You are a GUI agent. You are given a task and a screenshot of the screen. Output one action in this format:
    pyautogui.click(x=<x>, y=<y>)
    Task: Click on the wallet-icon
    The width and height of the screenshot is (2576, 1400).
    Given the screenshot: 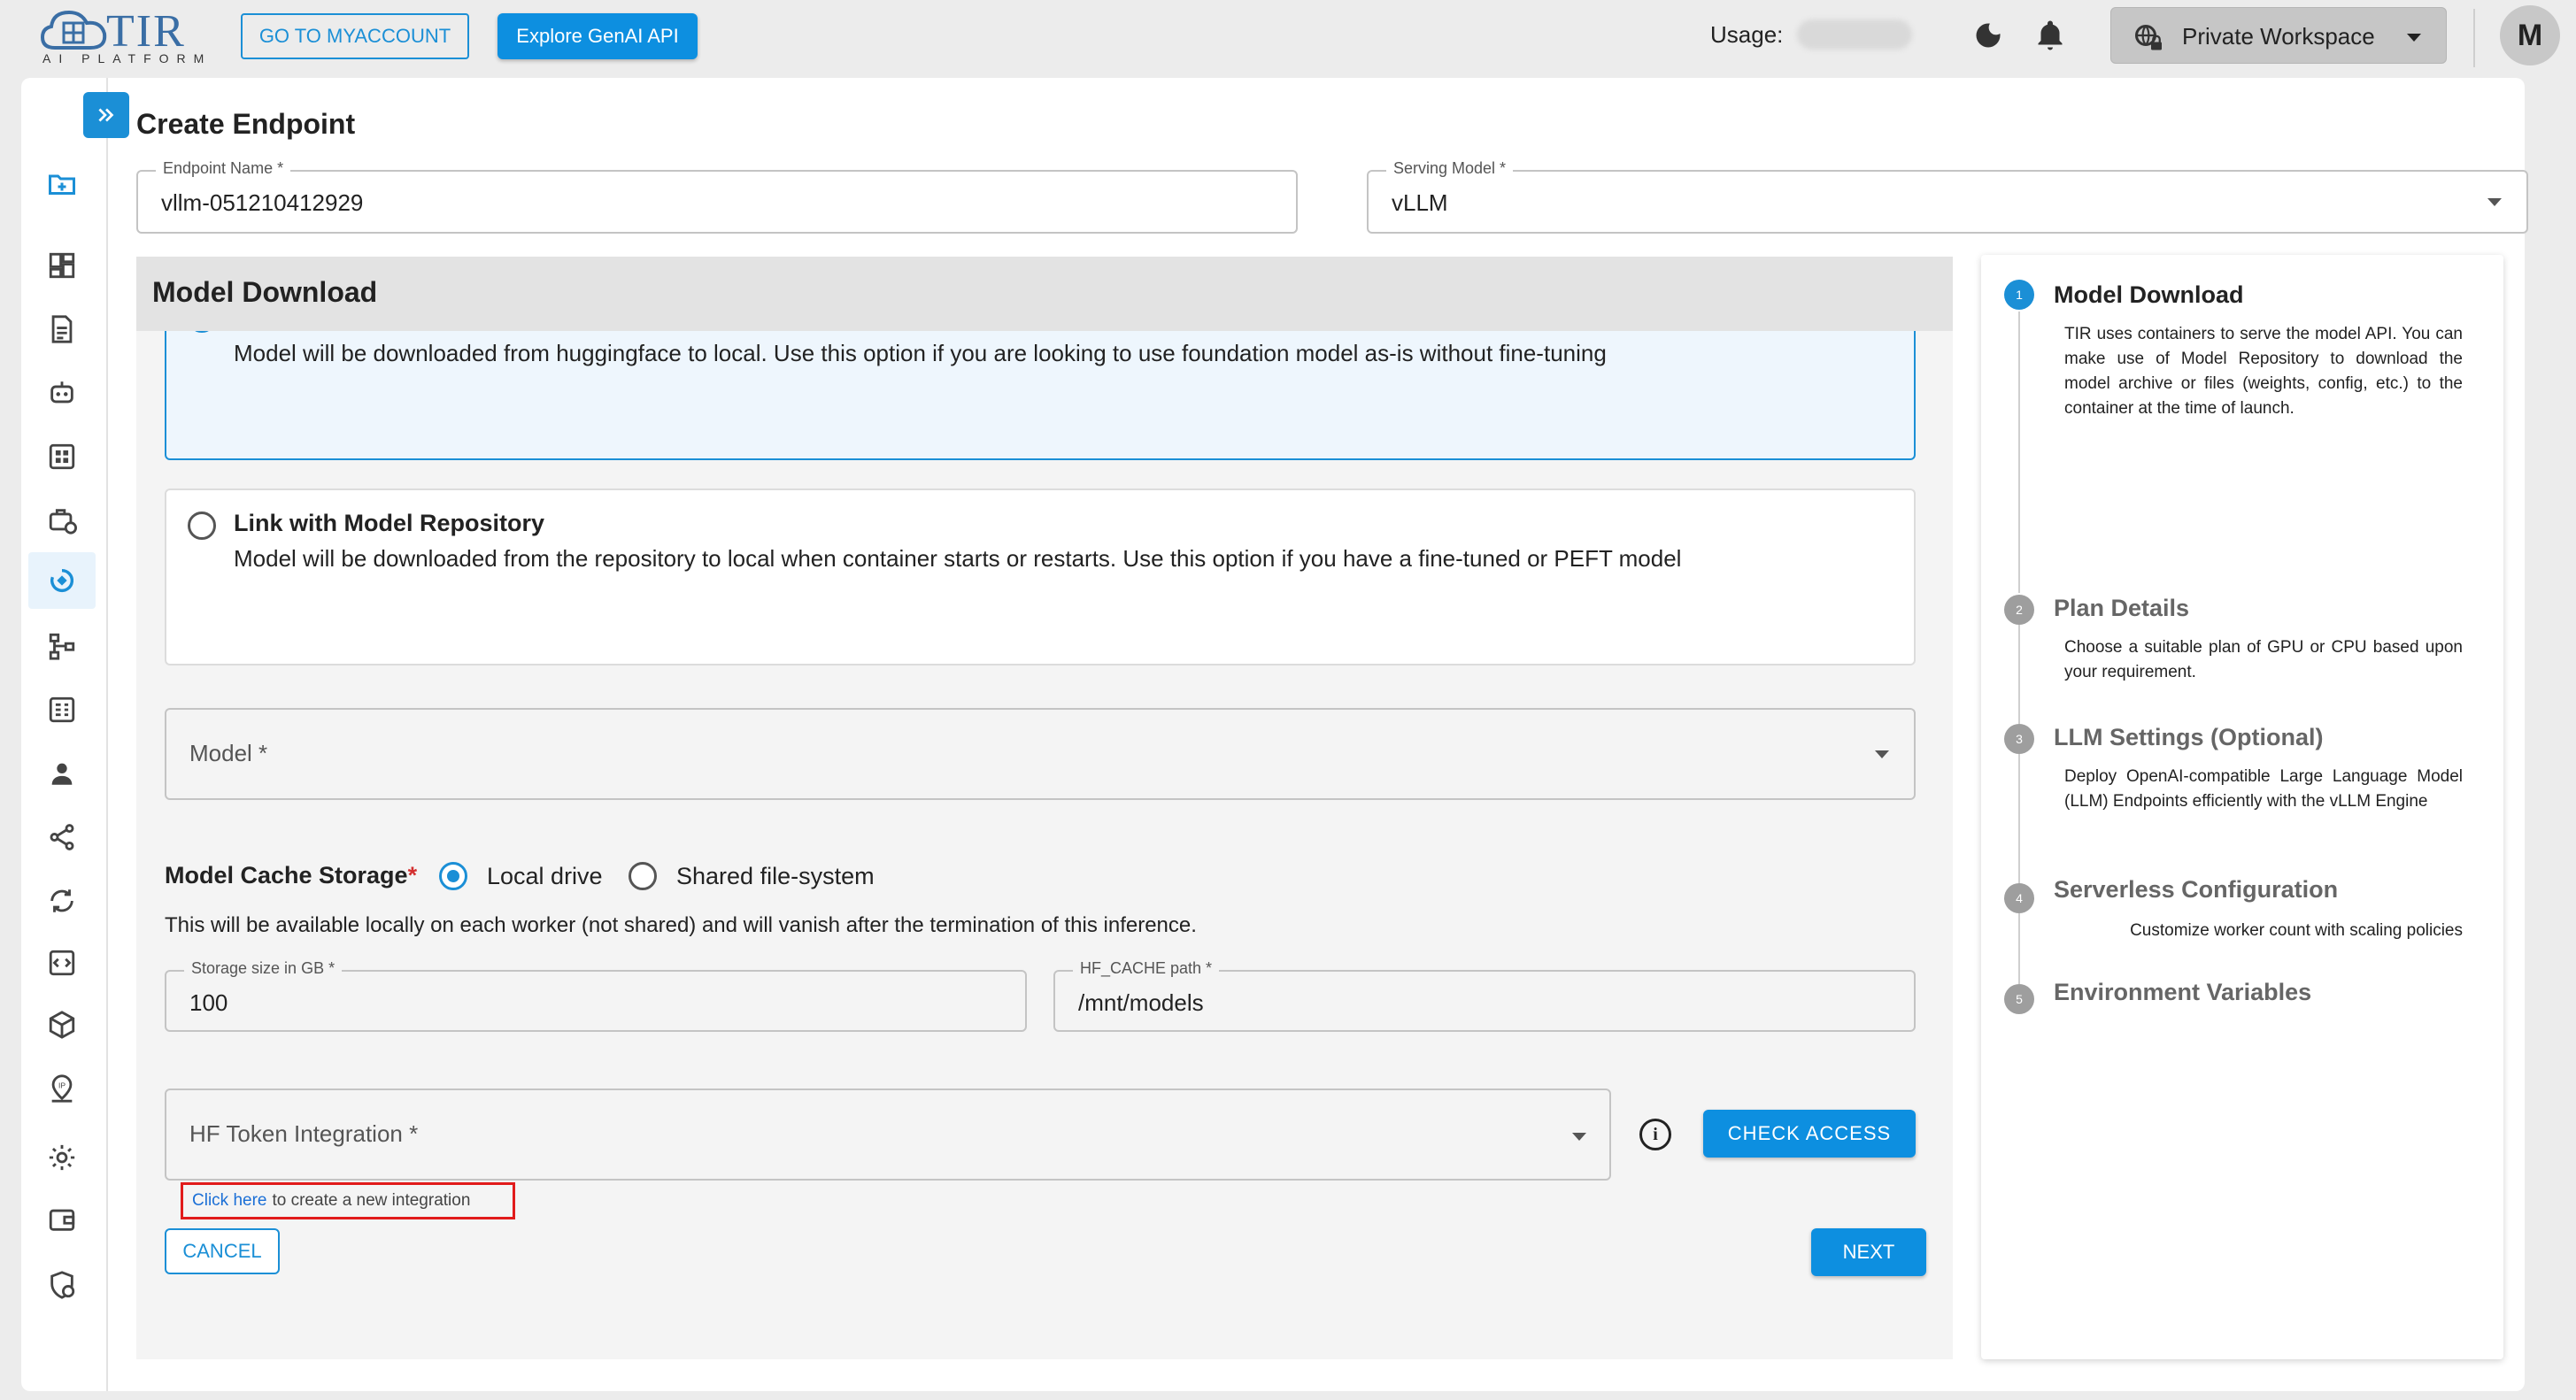 What is the action you would take?
    pyautogui.click(x=62, y=1219)
    